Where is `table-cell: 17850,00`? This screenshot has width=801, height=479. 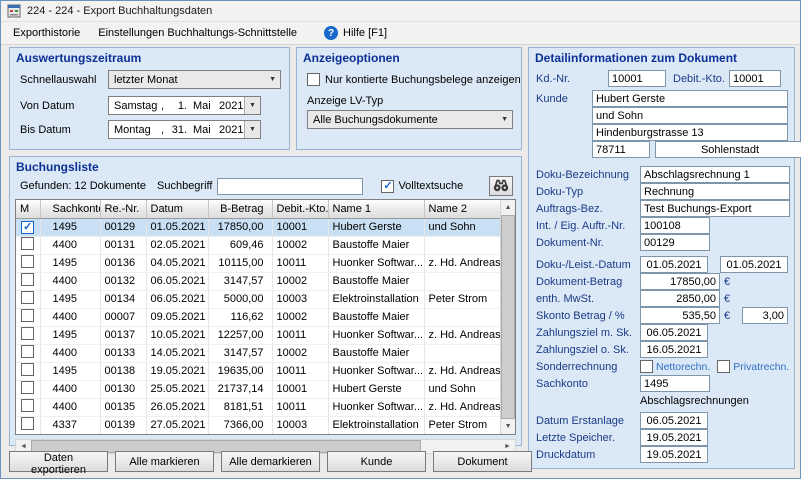
table-cell: 17850,00 is located at coordinates (240, 227).